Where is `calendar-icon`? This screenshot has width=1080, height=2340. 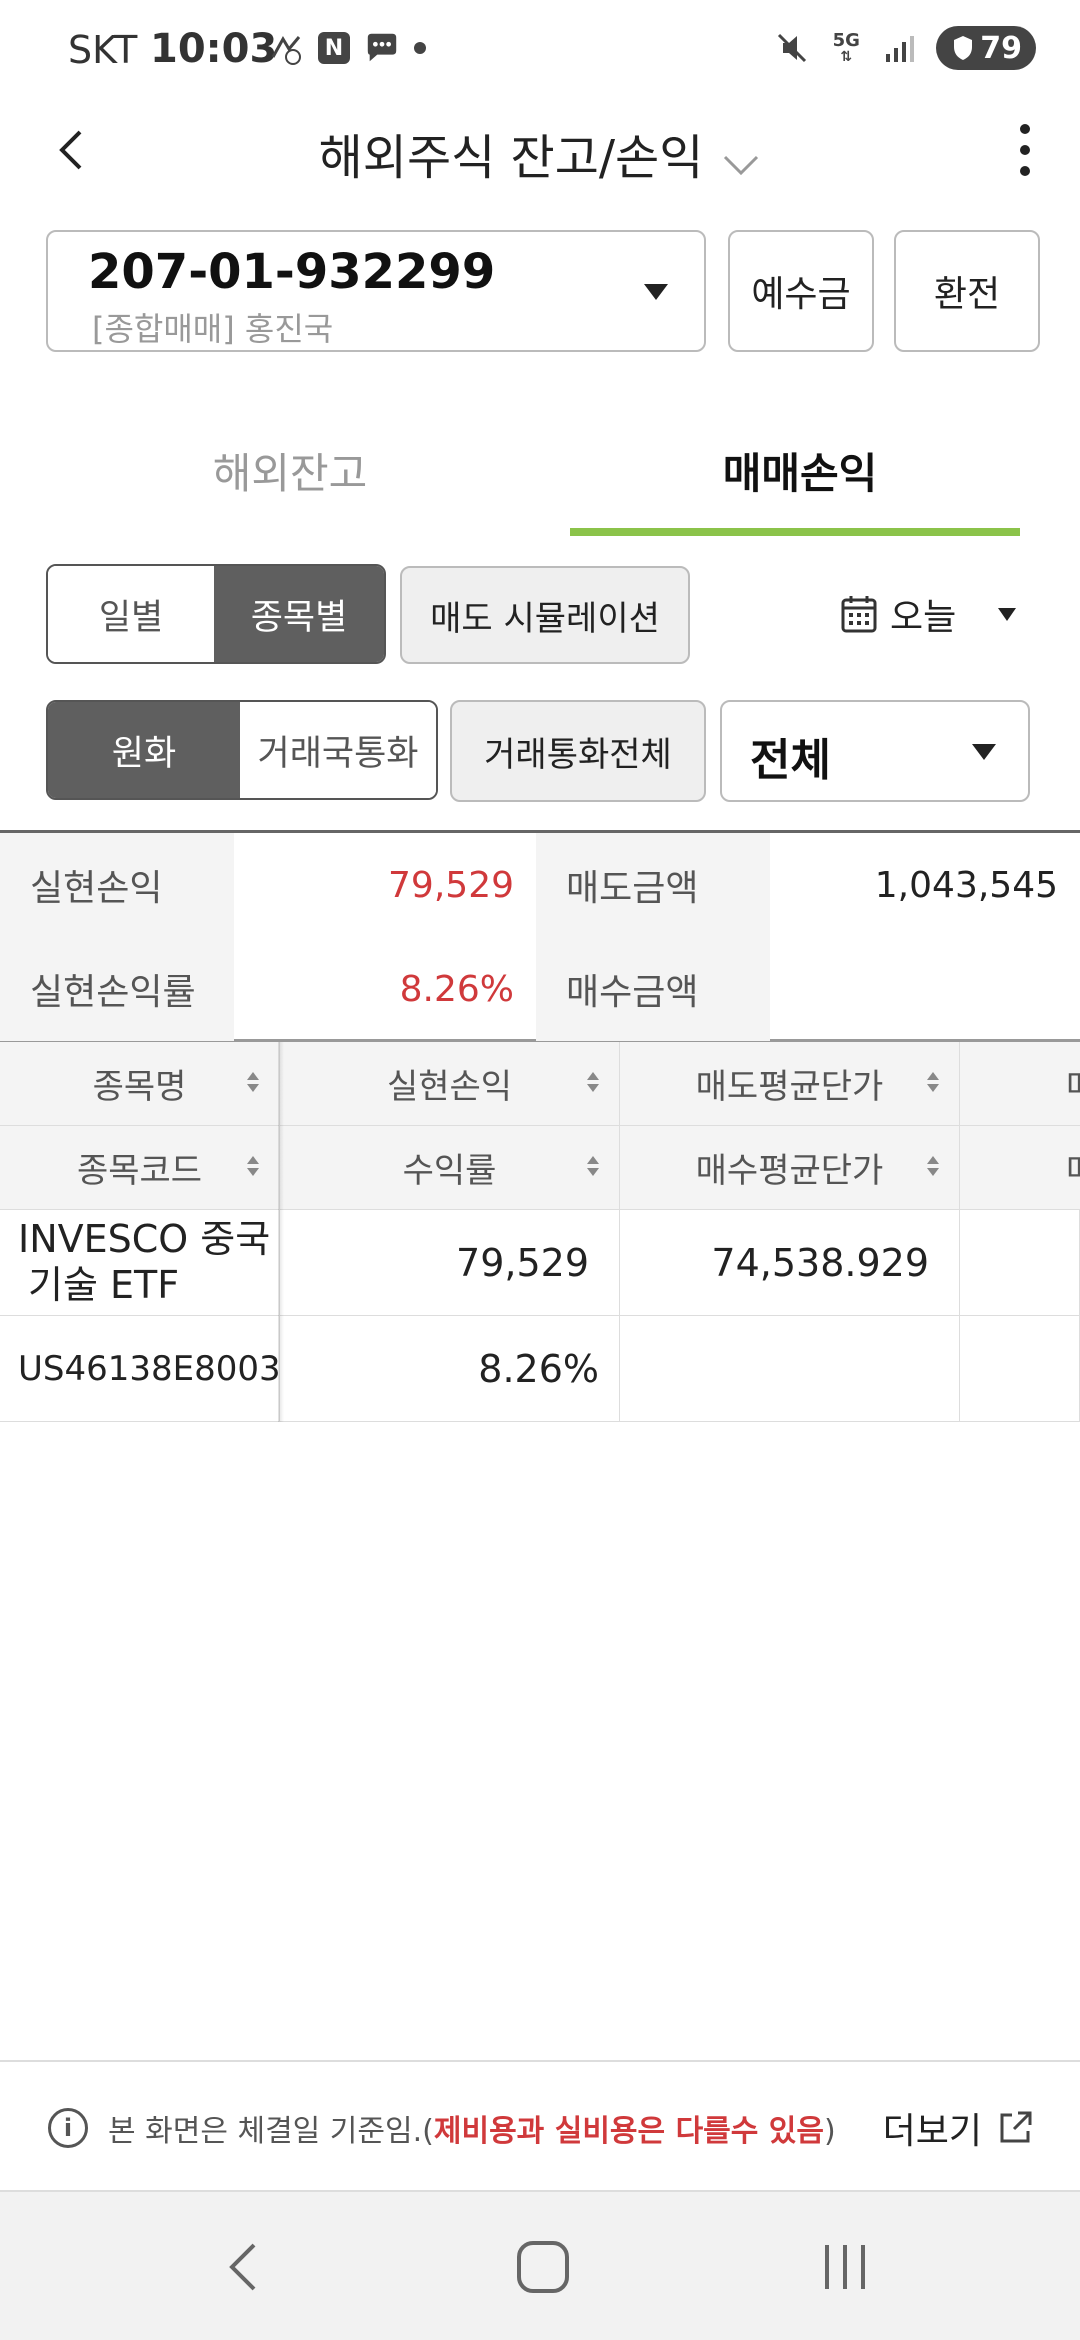 calendar-icon is located at coordinates (859, 614).